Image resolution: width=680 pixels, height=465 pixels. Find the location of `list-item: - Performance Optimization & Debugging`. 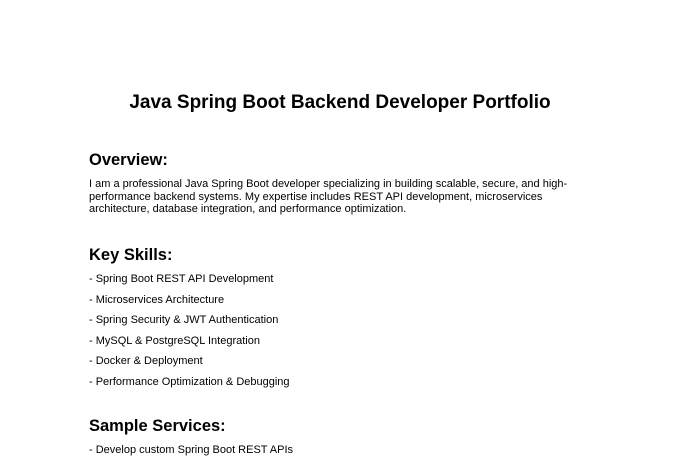

list-item: - Performance Optimization & Debugging is located at coordinates (189, 381).